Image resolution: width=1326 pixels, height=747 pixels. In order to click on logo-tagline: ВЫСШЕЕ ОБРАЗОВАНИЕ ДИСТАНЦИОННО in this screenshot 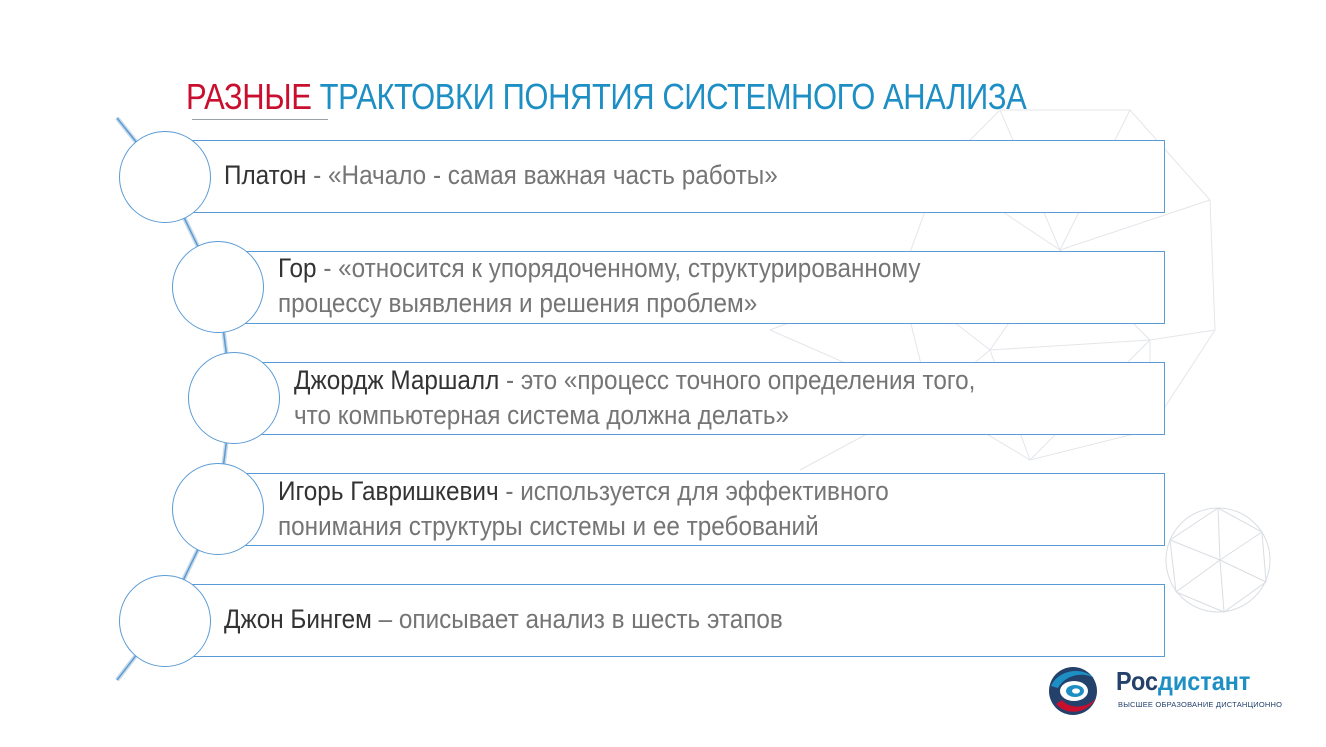, I will do `click(1200, 704)`.